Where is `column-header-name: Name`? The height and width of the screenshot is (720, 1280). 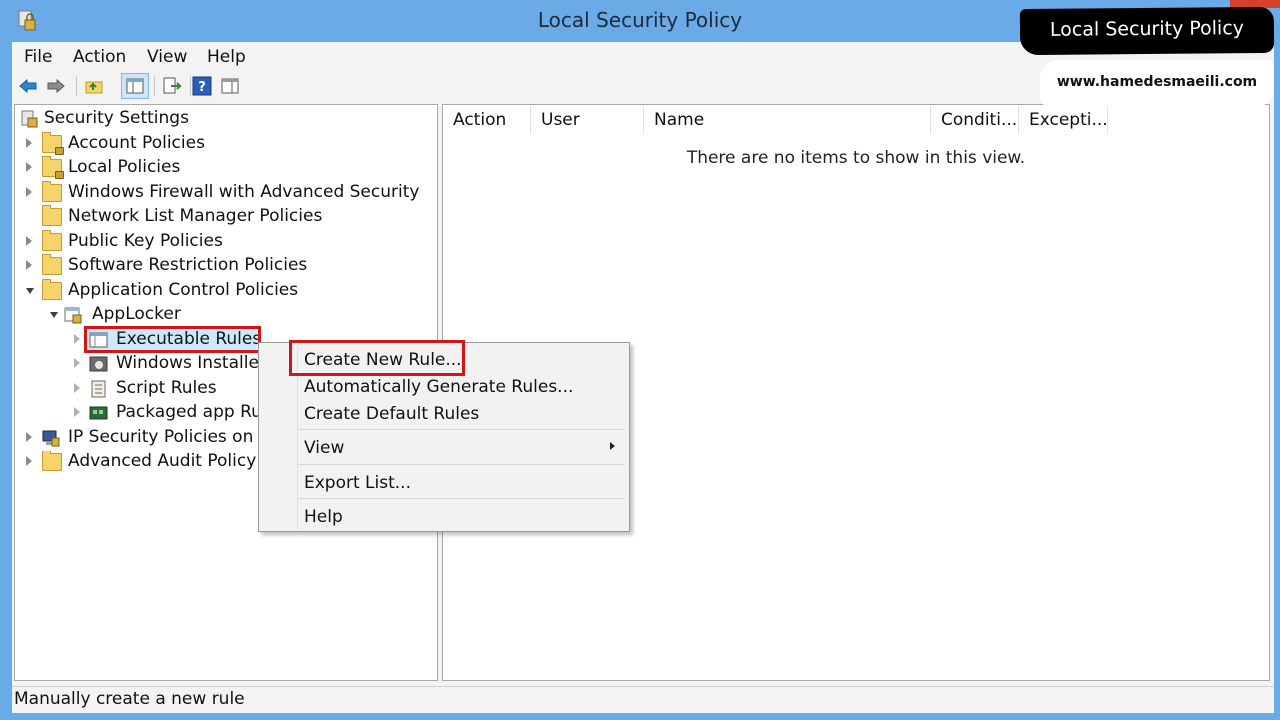 column-header-name: Name is located at coordinates (787, 120).